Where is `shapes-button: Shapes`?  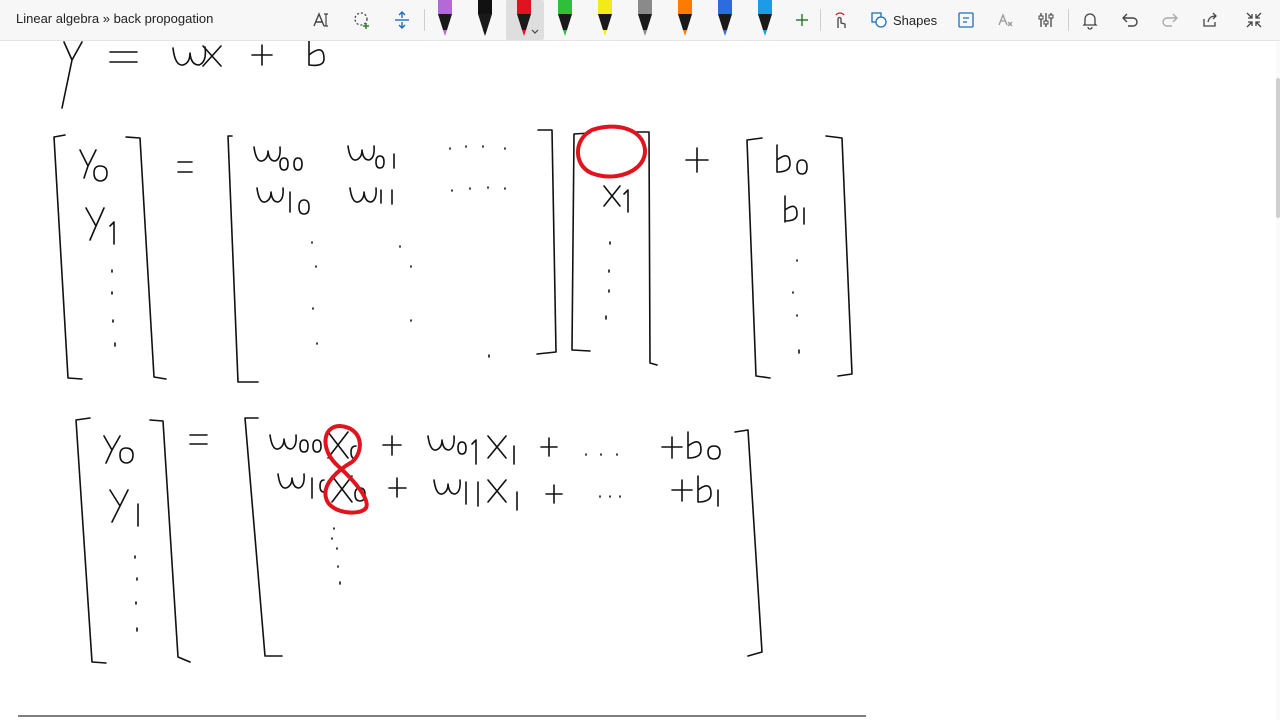
shapes-button: Shapes is located at coordinates (903, 20).